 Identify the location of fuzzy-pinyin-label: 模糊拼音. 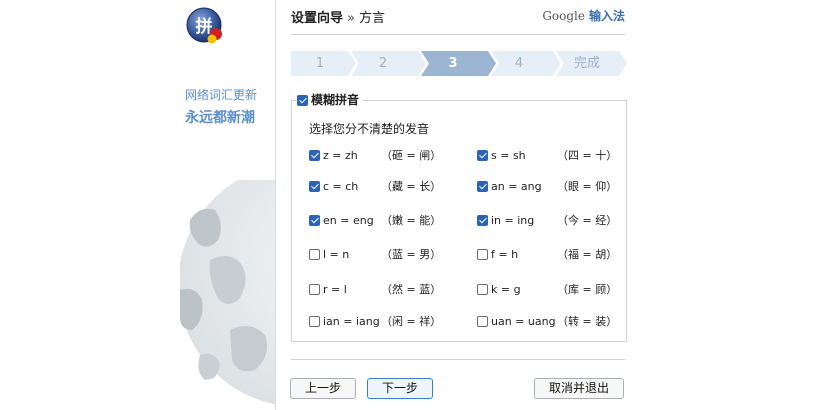
(335, 100).